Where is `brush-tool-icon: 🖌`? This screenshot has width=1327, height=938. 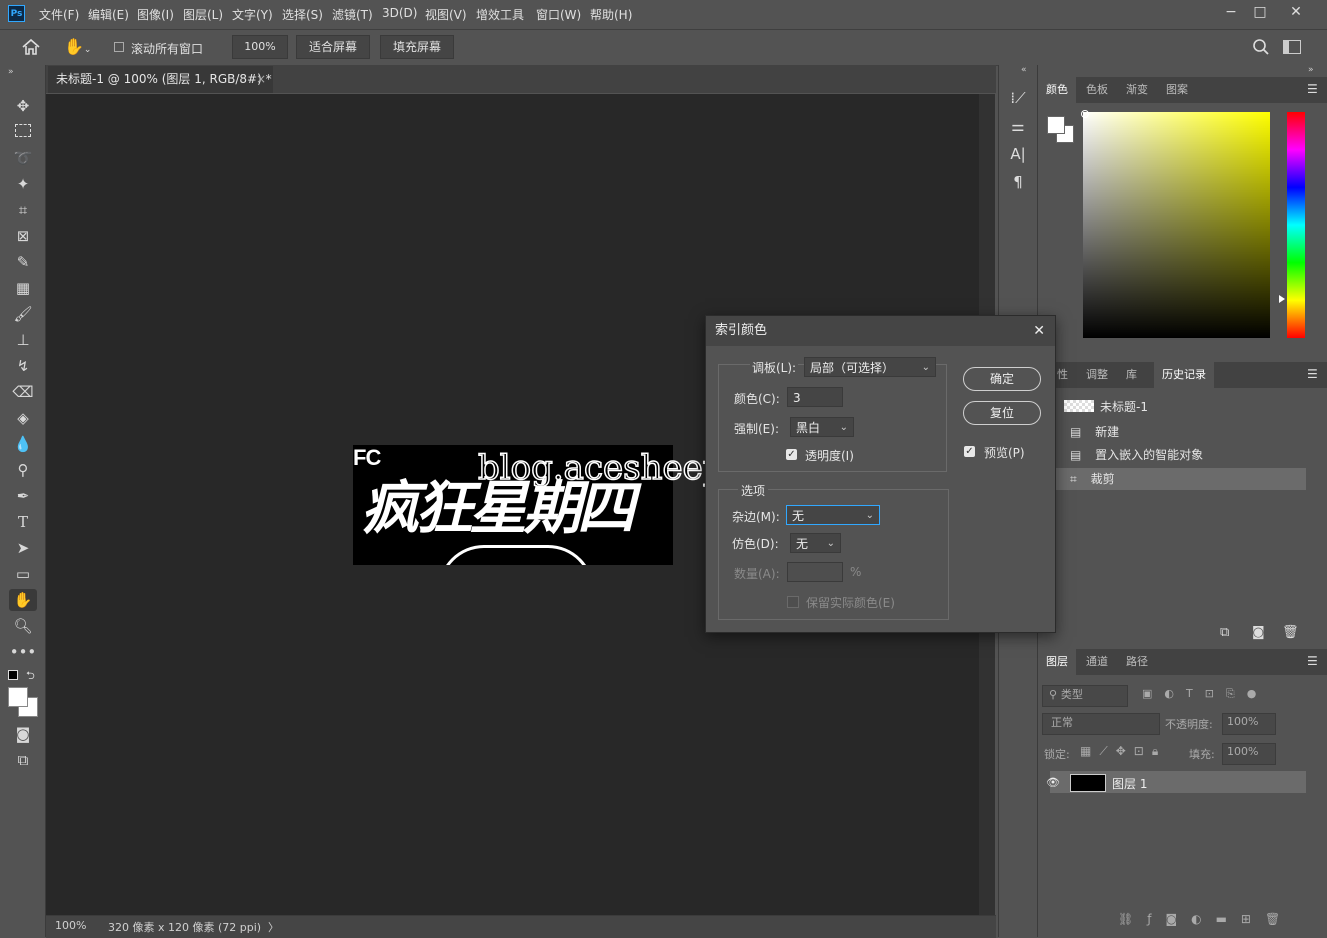
brush-tool-icon: 🖌 is located at coordinates (23, 314).